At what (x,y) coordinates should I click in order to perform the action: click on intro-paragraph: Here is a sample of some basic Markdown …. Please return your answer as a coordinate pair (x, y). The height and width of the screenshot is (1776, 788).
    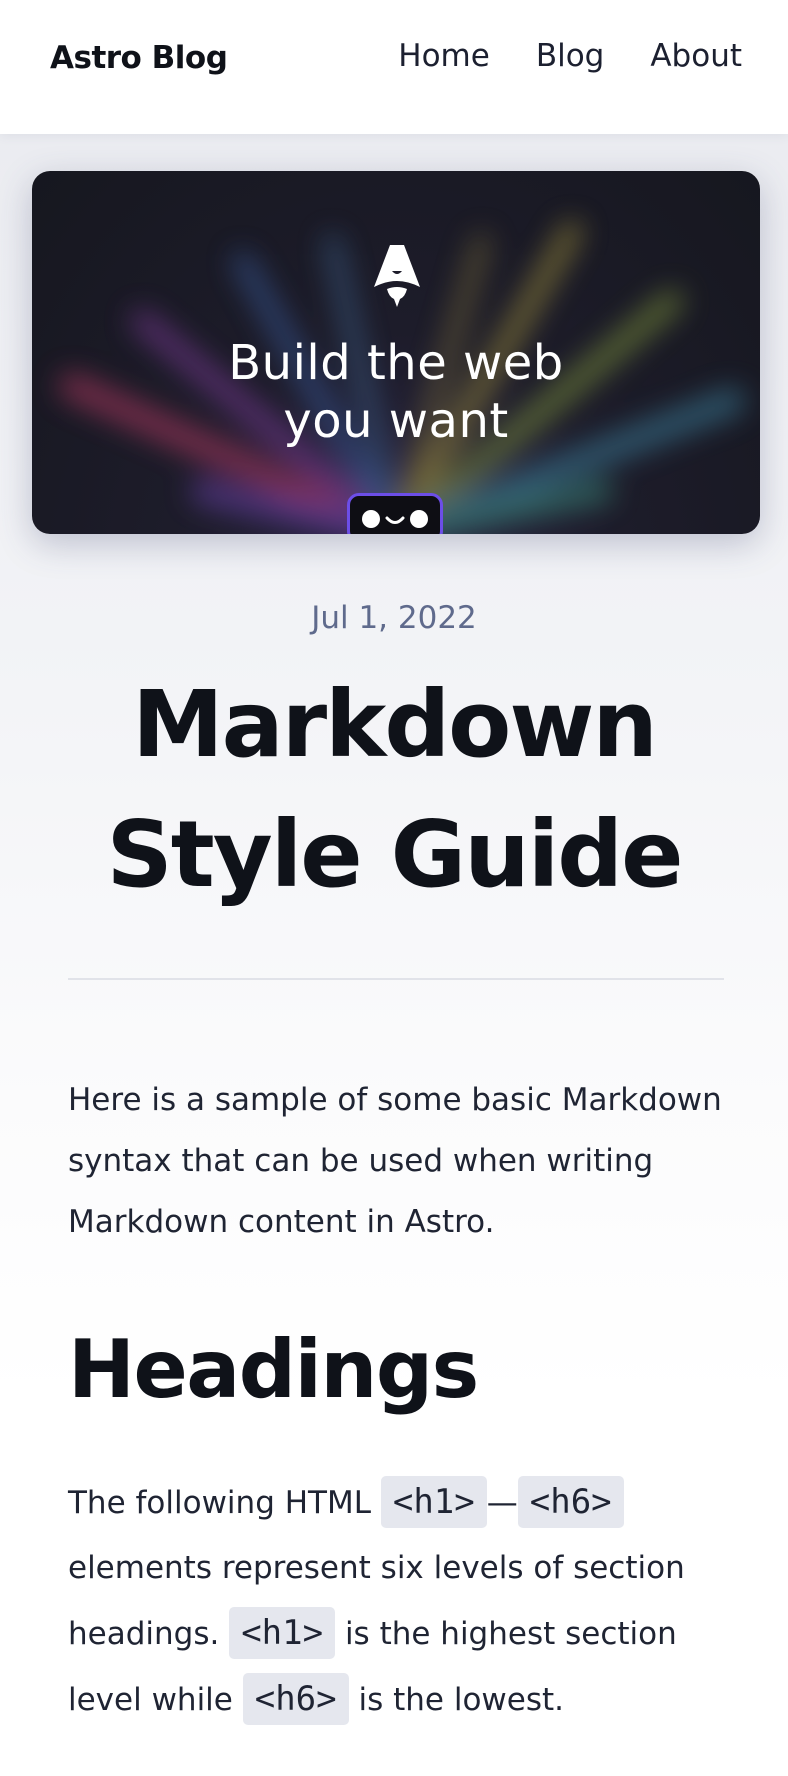
    Looking at the image, I should click on (395, 1161).